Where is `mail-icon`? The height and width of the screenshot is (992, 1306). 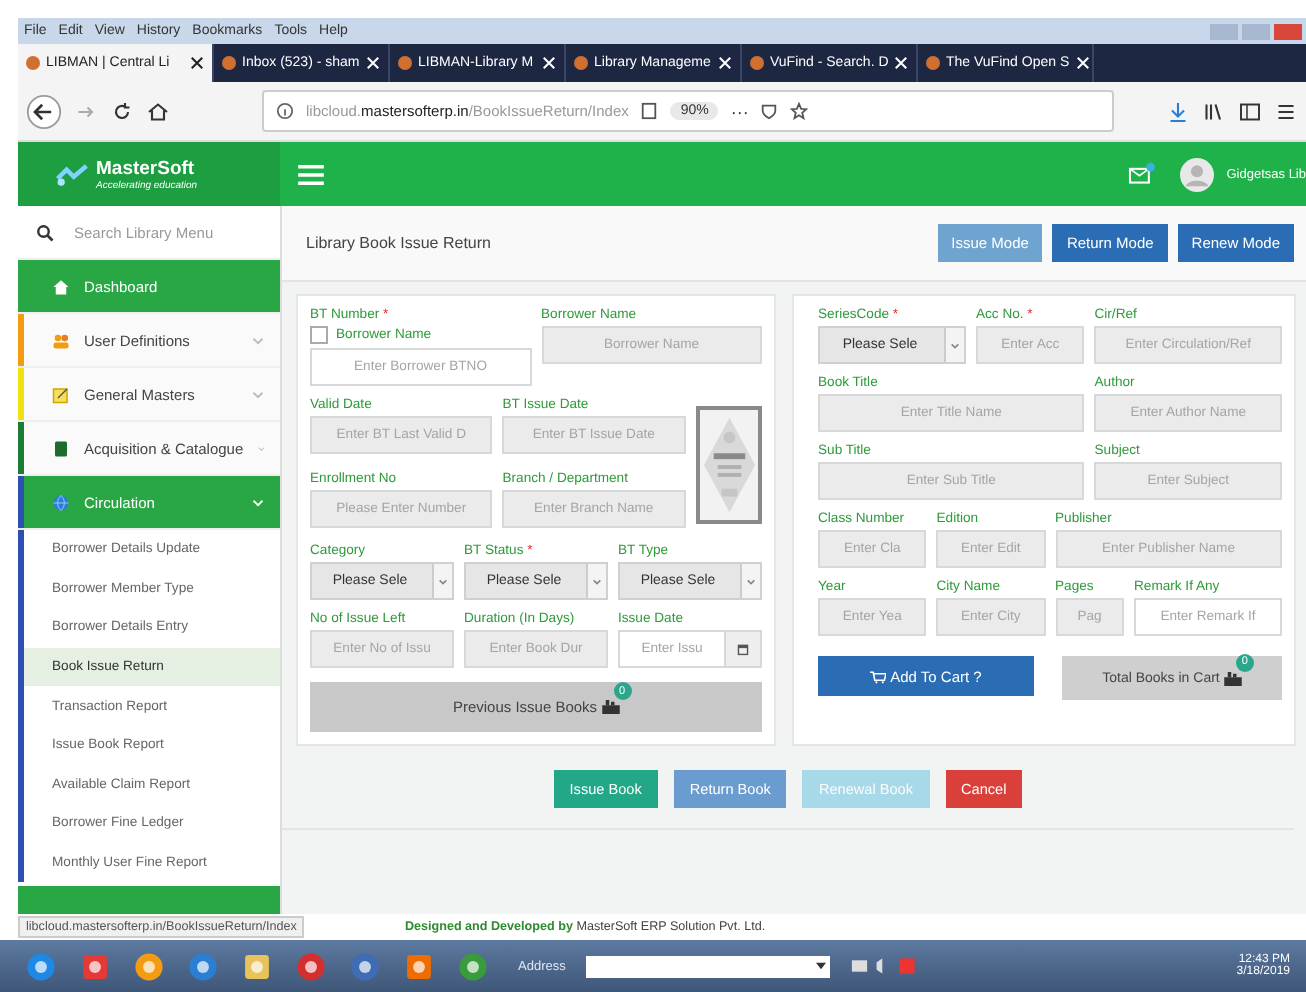 mail-icon is located at coordinates (1142, 174).